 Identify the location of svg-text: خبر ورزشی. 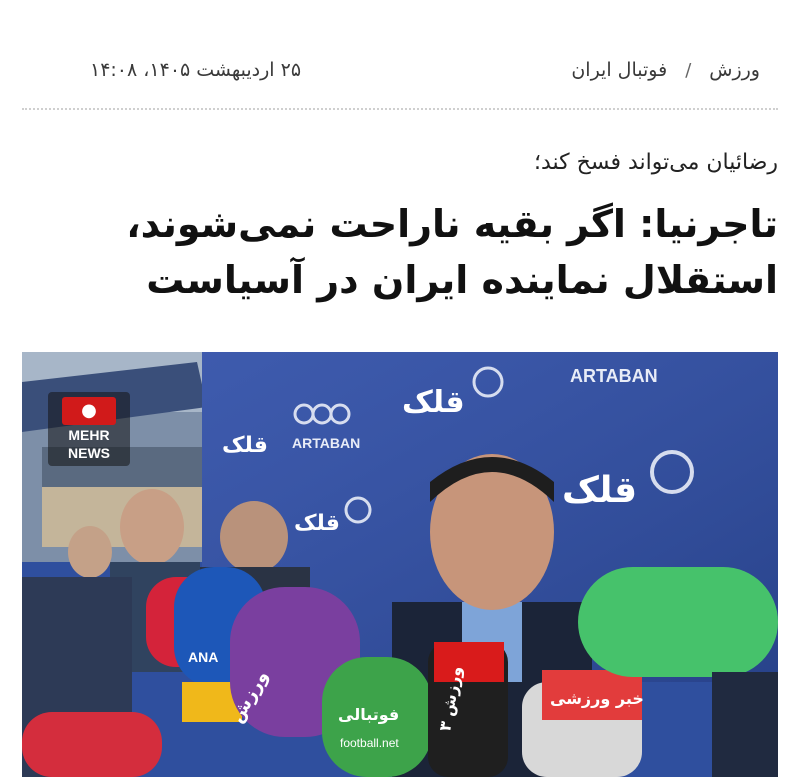
(597, 698).